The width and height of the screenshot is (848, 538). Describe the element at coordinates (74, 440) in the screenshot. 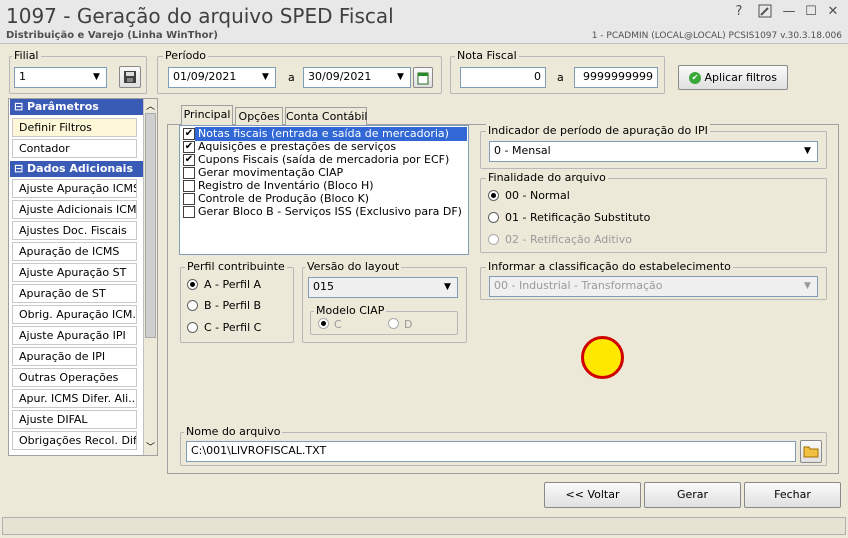

I see `sidebar-item: Obrigações Recol. Difal` at that location.